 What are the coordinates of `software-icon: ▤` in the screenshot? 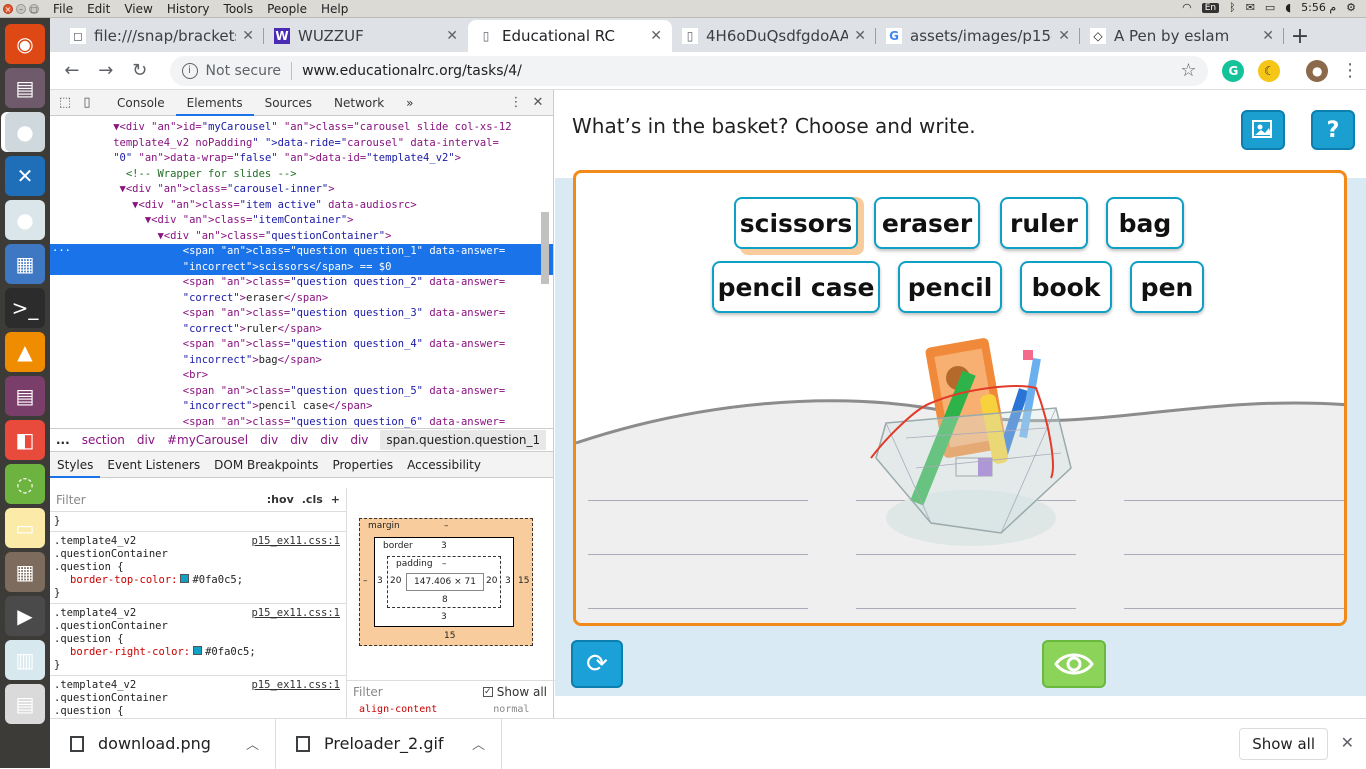 It's located at (25, 396).